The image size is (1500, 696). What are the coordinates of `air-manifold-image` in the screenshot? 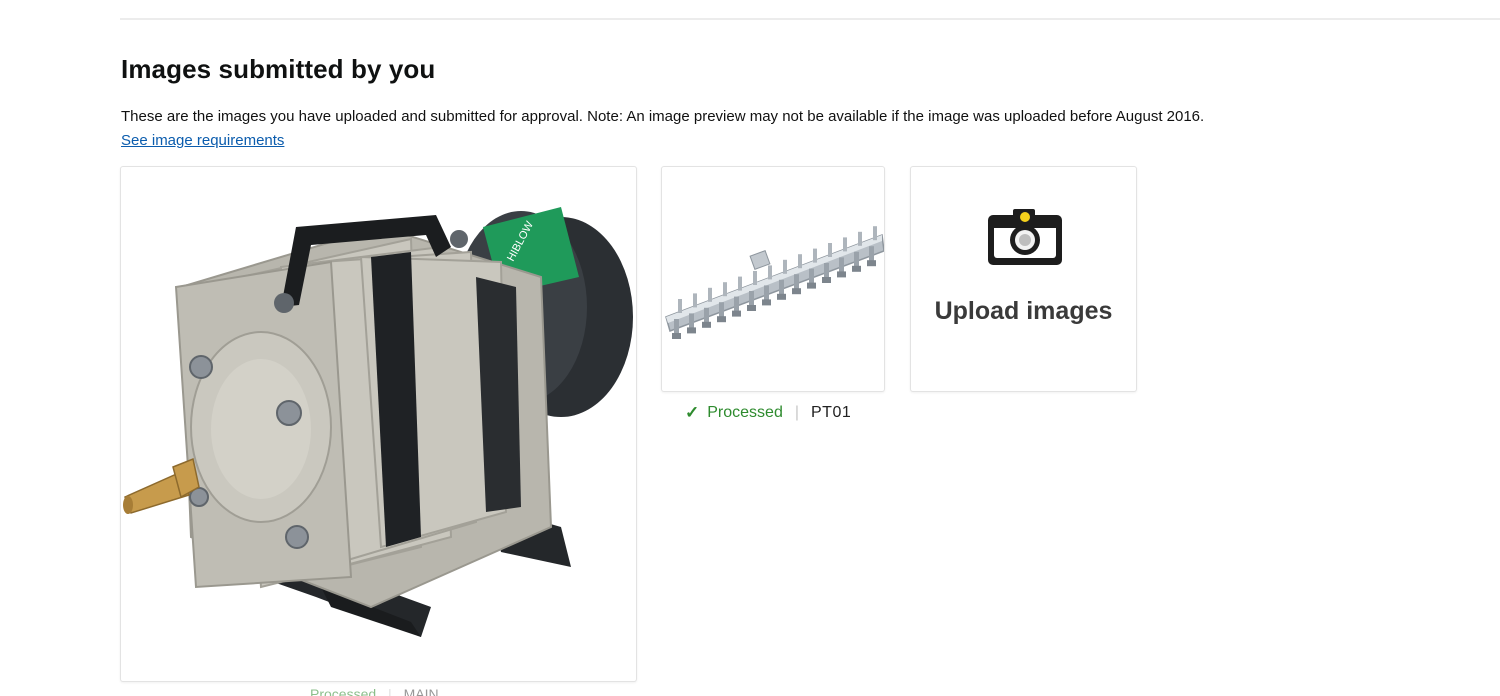 It's located at (774, 282).